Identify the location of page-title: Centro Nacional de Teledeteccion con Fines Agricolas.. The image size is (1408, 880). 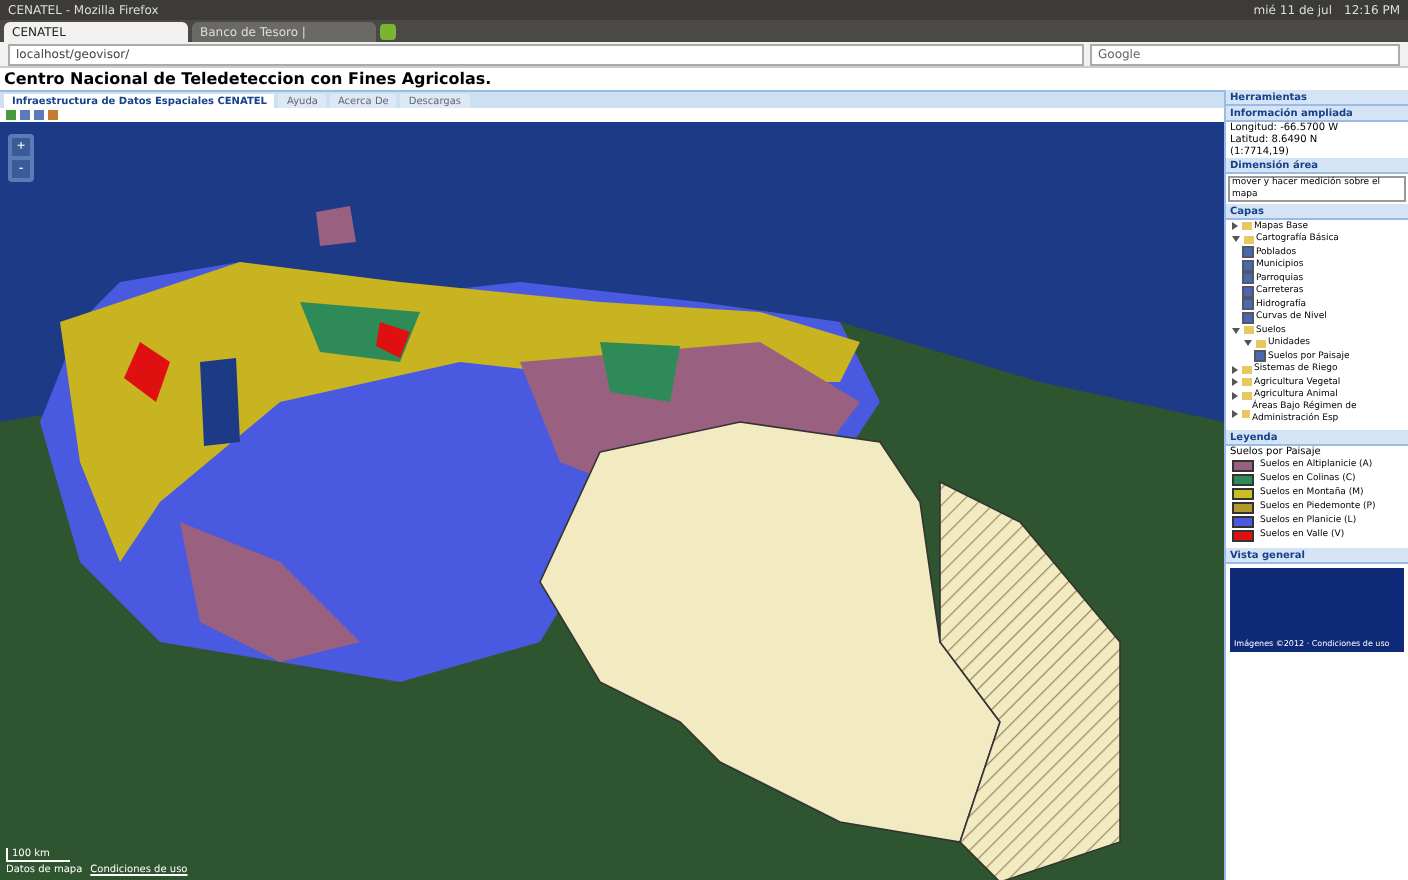
(248, 79).